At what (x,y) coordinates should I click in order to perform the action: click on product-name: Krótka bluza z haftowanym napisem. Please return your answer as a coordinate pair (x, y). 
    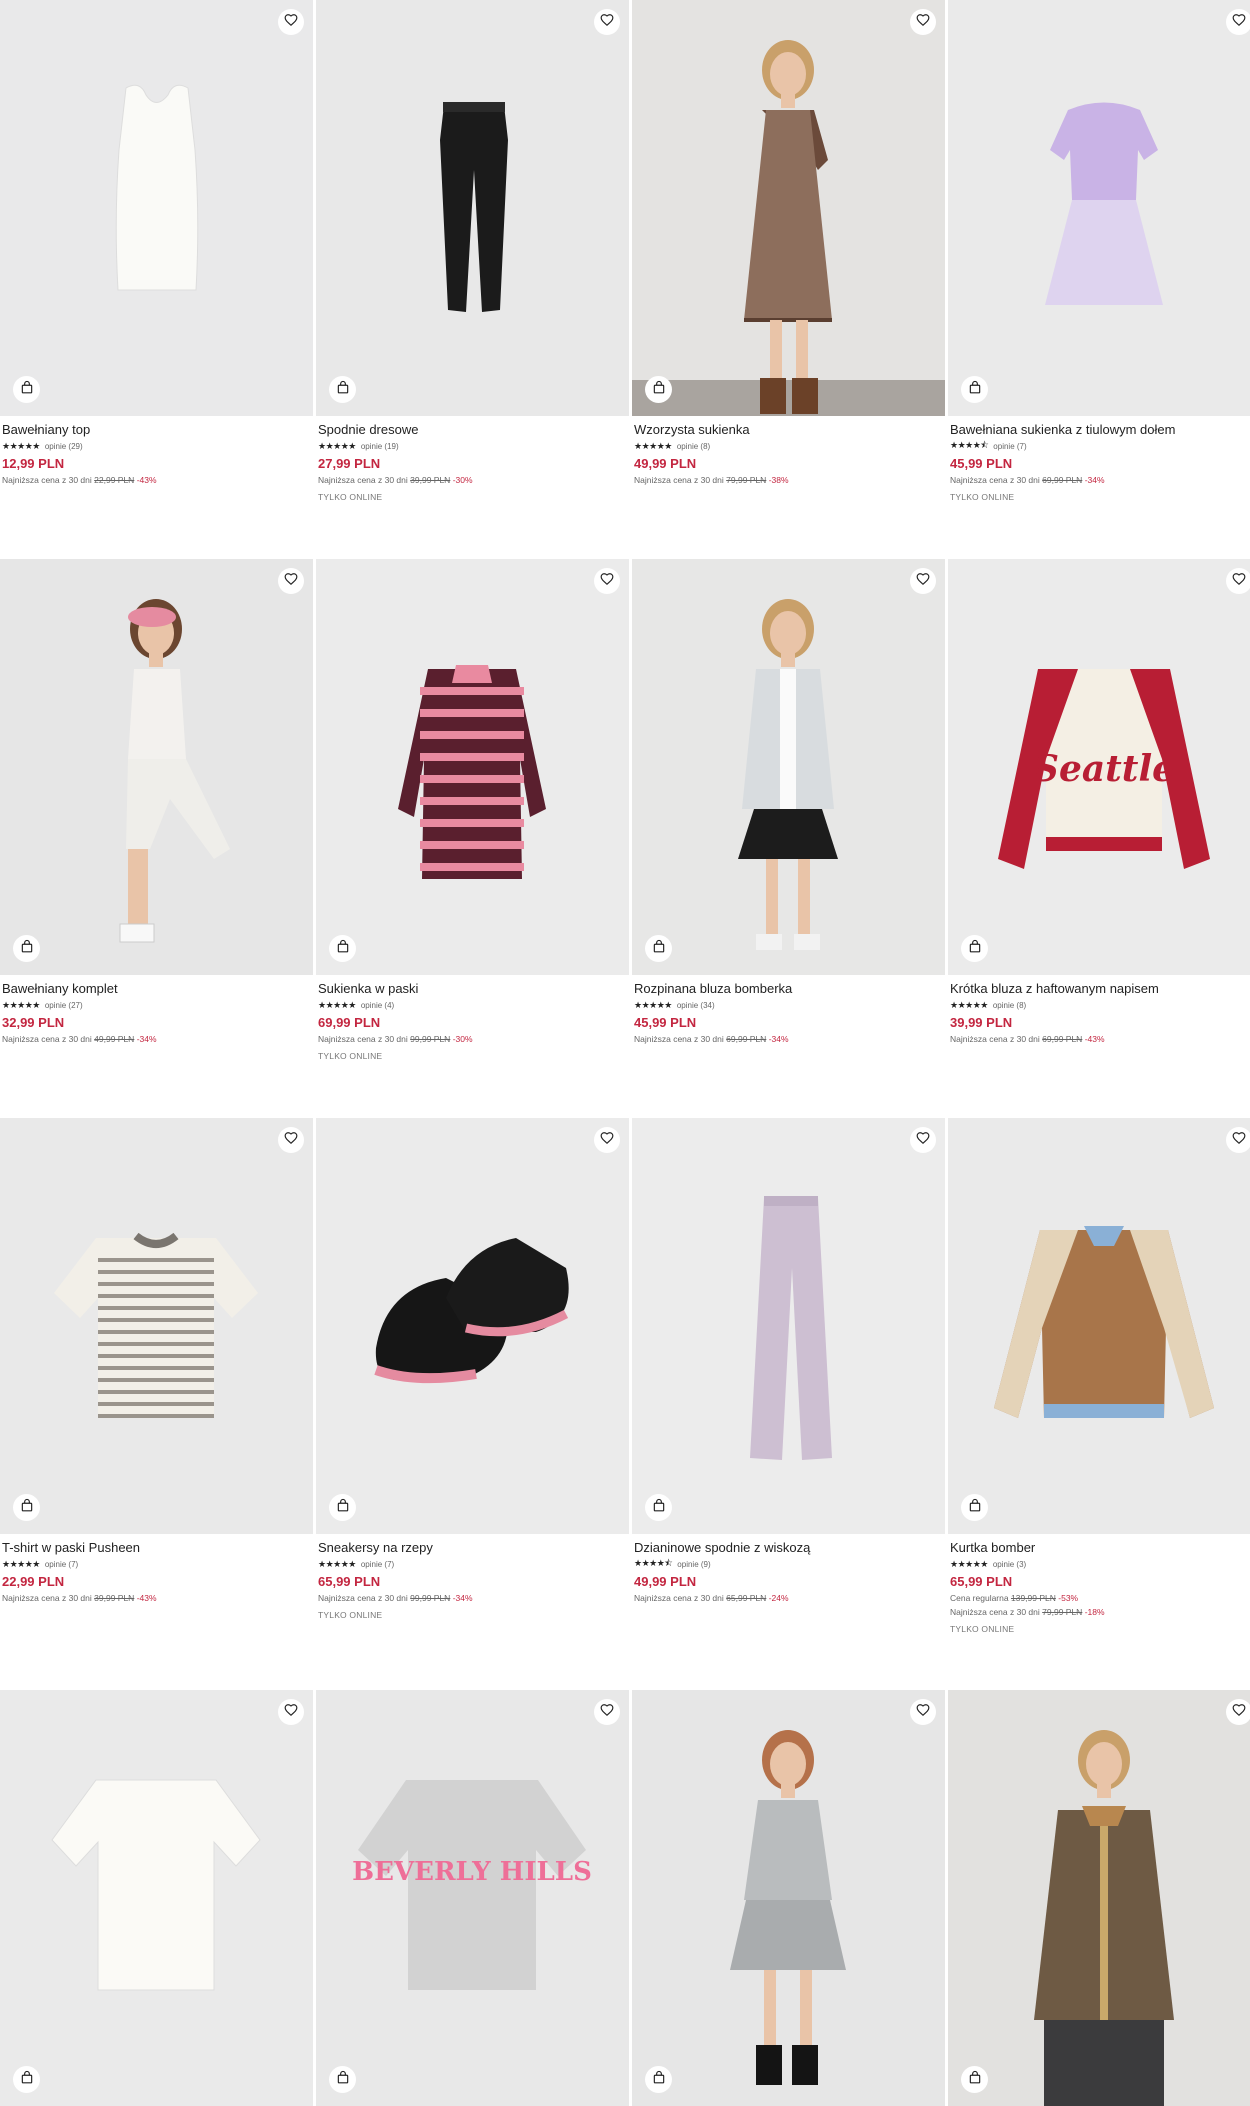
    Looking at the image, I should click on (1100, 989).